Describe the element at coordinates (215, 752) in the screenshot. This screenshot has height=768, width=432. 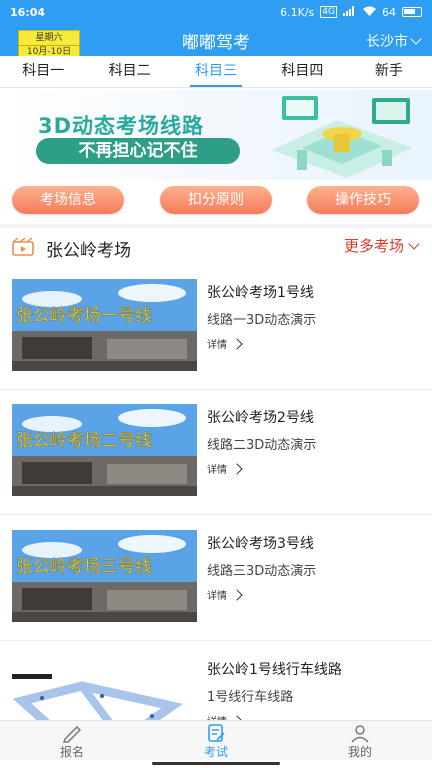
I see `nav-exam-label: 考试` at that location.